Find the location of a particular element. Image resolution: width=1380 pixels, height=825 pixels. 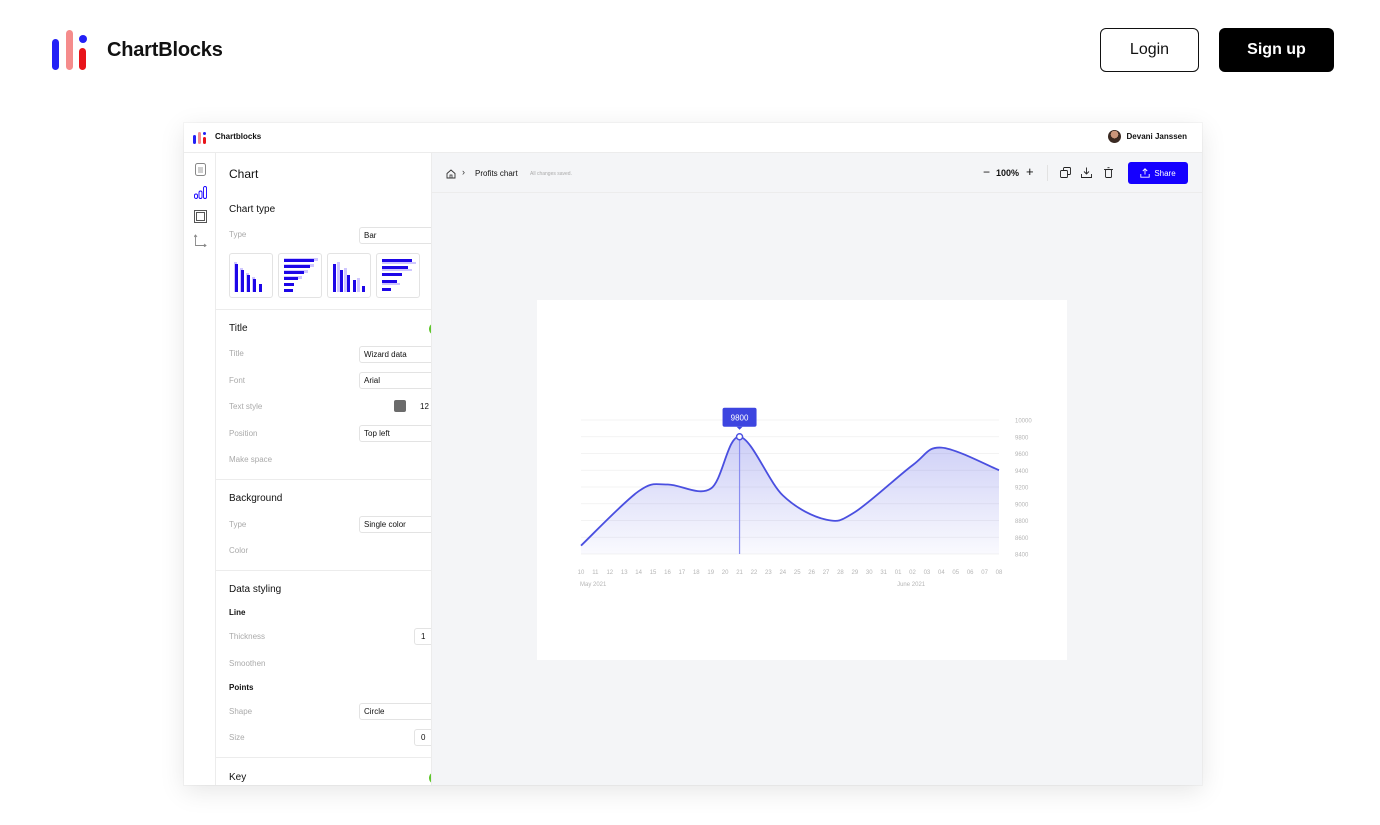

size-label: Size is located at coordinates (237, 737).